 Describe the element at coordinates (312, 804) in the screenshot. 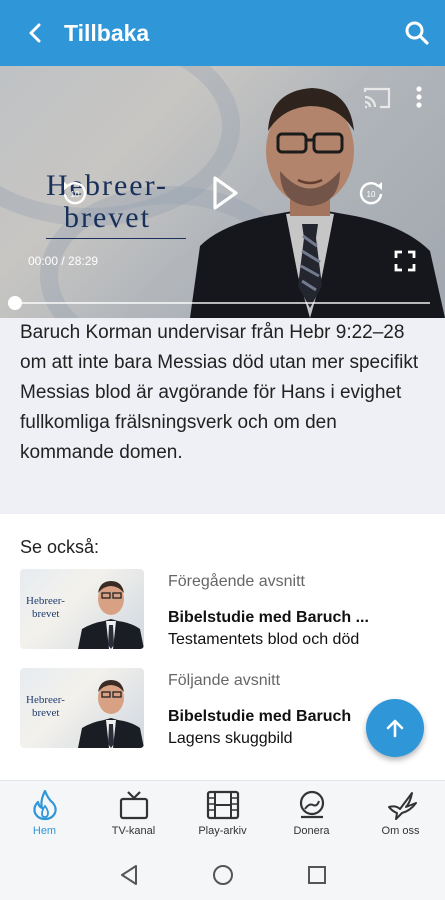

I see `donate-icon` at that location.